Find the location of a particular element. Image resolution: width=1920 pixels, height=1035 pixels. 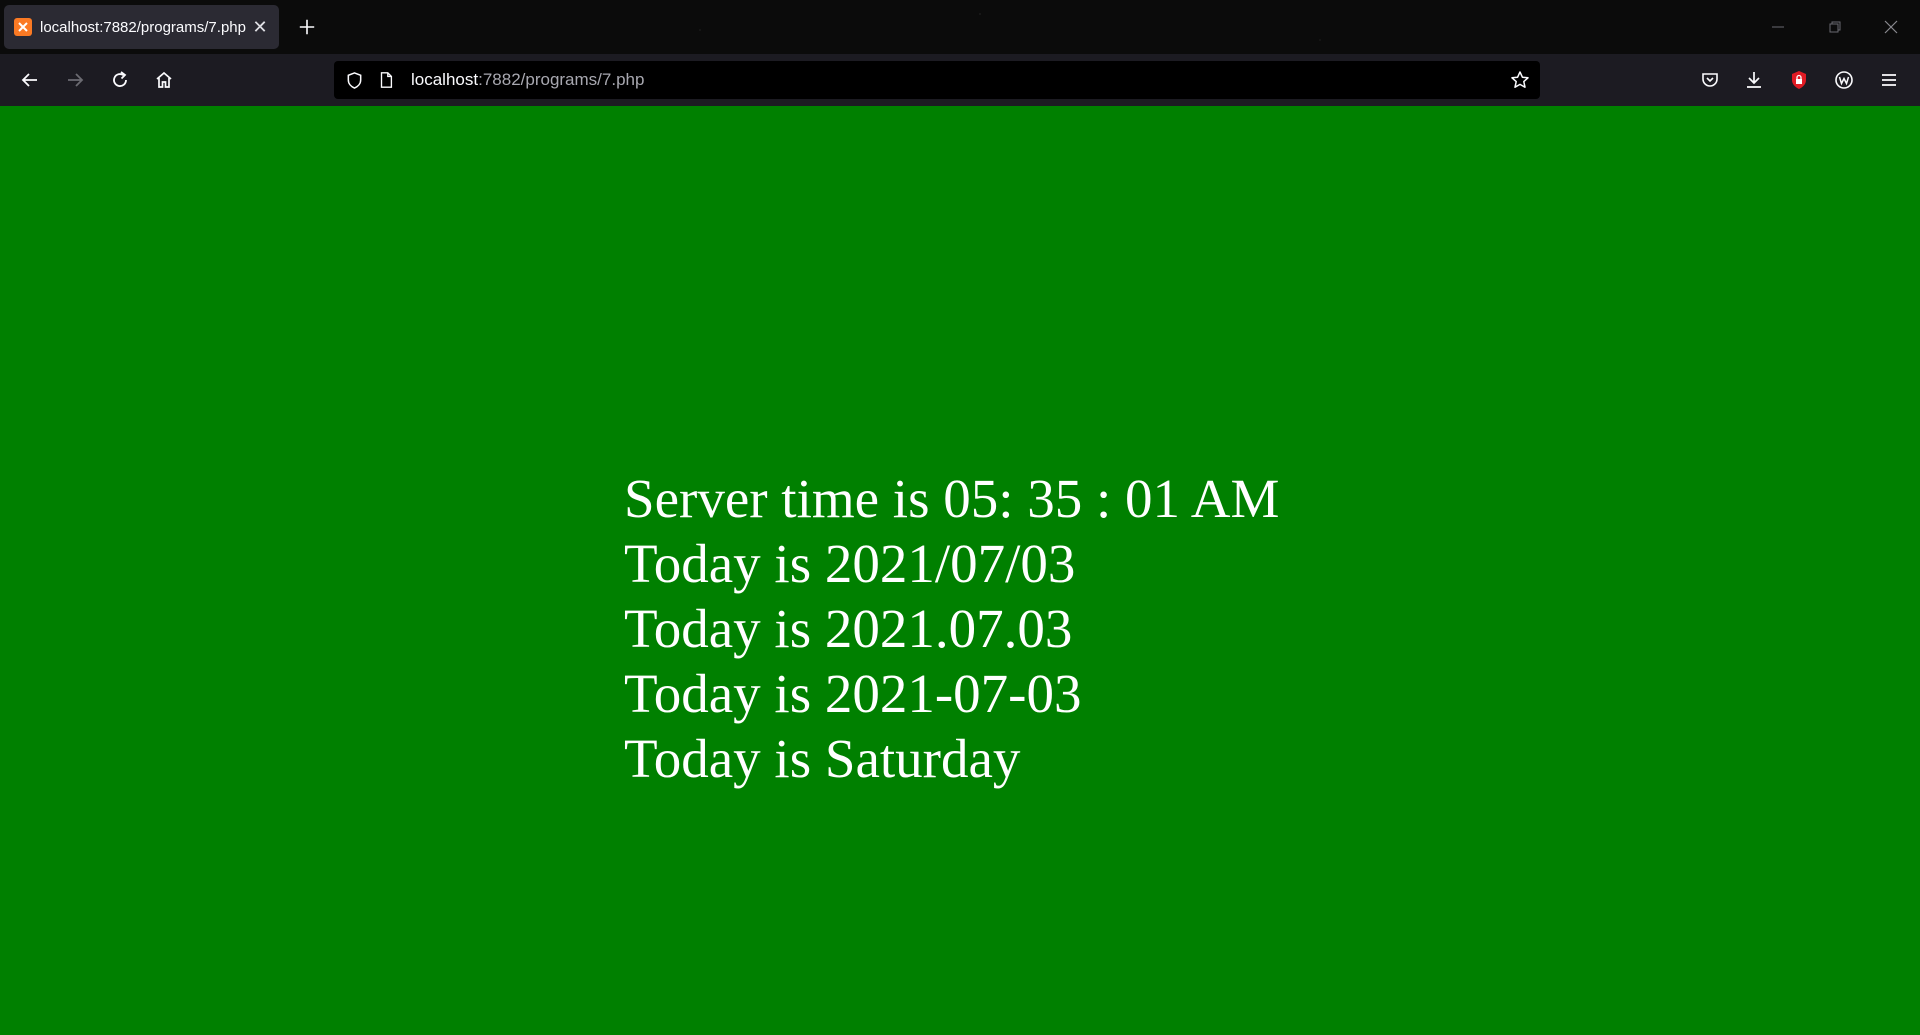

downloads-button is located at coordinates (1754, 80).